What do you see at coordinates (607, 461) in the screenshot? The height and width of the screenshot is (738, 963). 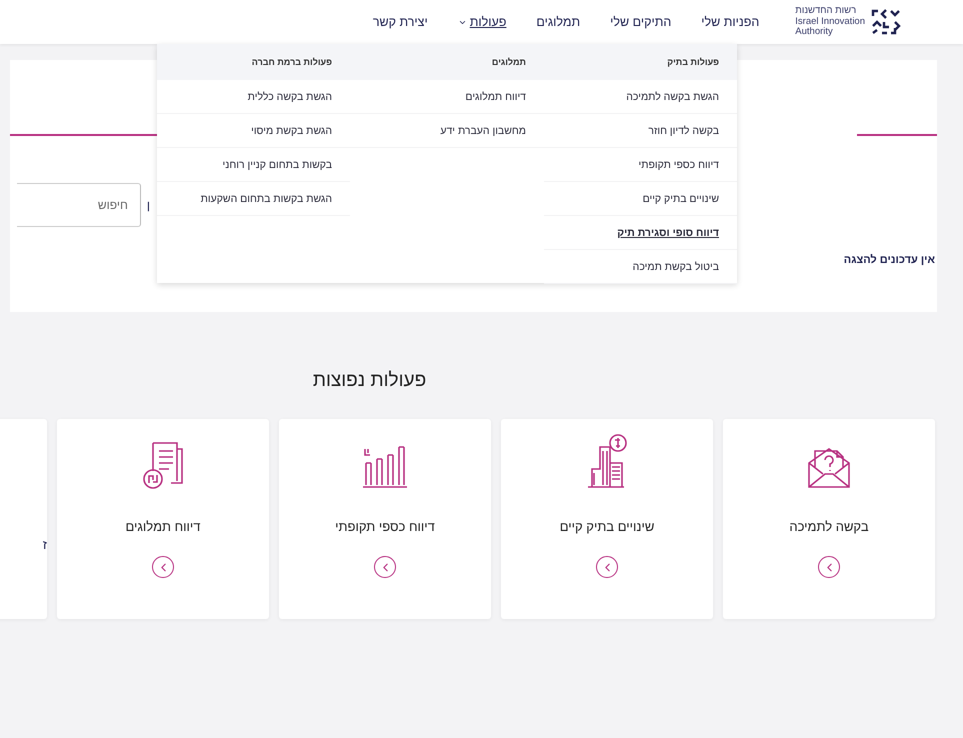 I see `buildings-dollar-icon` at bounding box center [607, 461].